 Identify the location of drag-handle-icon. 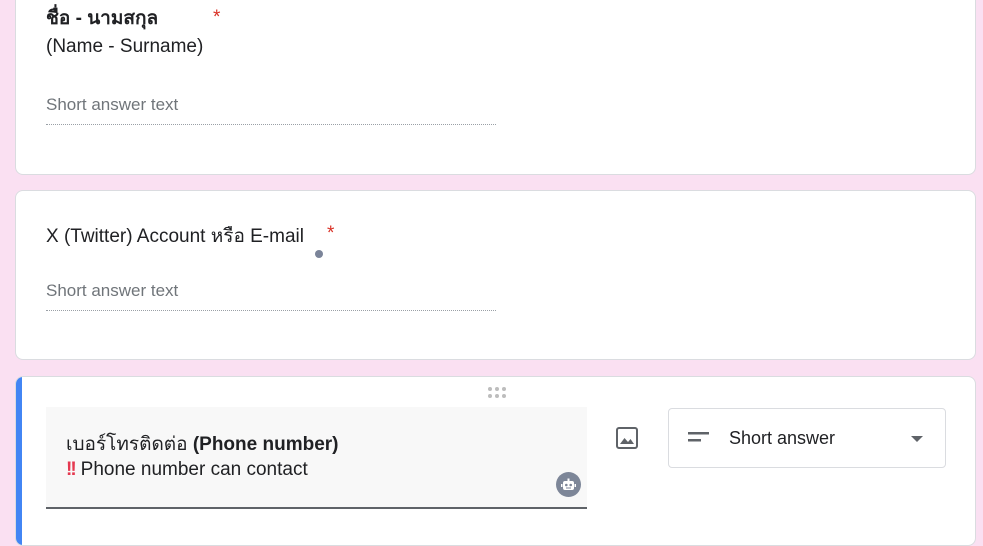
(497, 392).